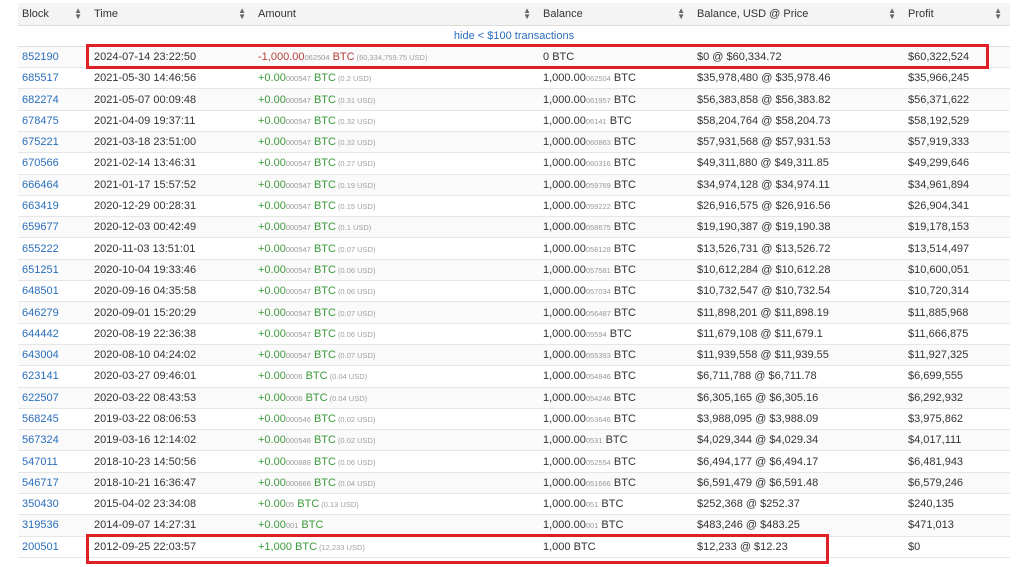 The image size is (1024, 567). What do you see at coordinates (798, 483) in the screenshot?
I see `balance-usd-cell: $6,591,479 @ $6,591.48` at bounding box center [798, 483].